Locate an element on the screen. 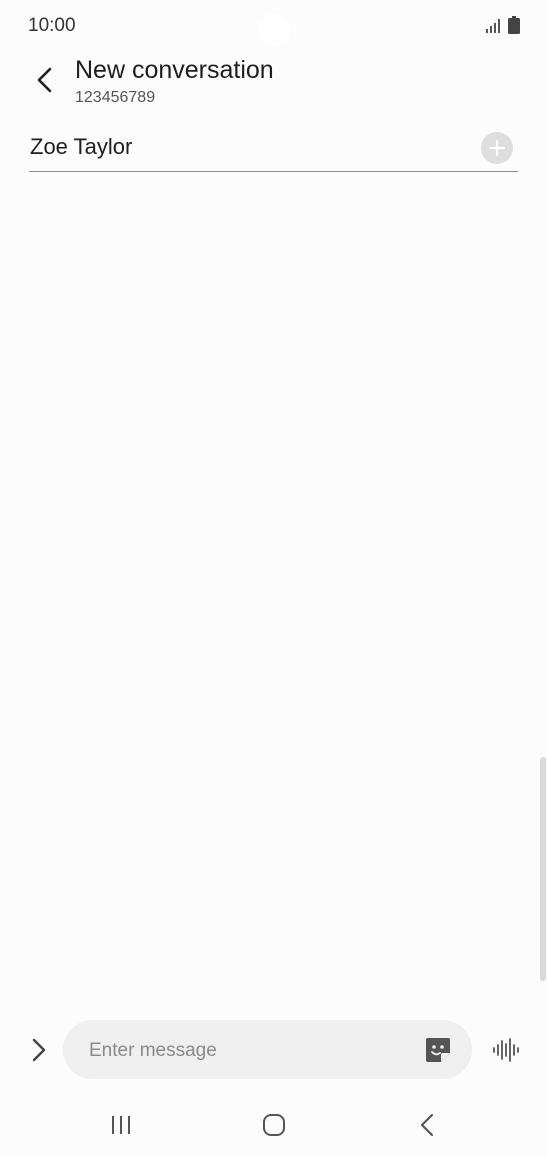 The image size is (547, 1156). chevron-right-icon is located at coordinates (39, 1050).